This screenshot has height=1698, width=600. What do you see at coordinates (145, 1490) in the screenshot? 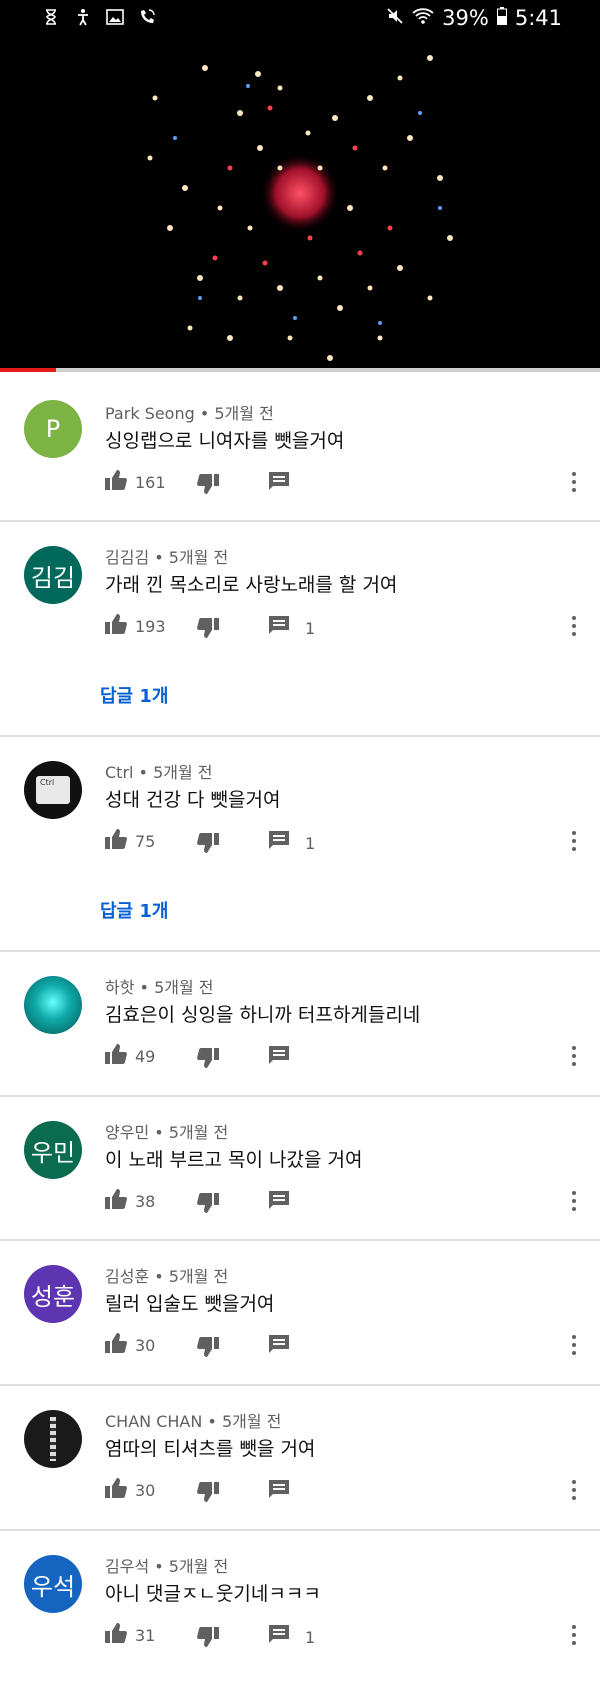
I see `like-count: 30` at bounding box center [145, 1490].